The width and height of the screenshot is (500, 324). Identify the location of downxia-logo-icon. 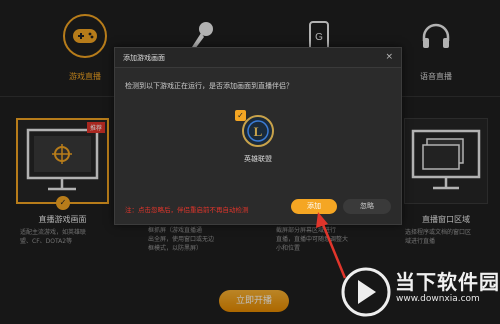
(366, 292).